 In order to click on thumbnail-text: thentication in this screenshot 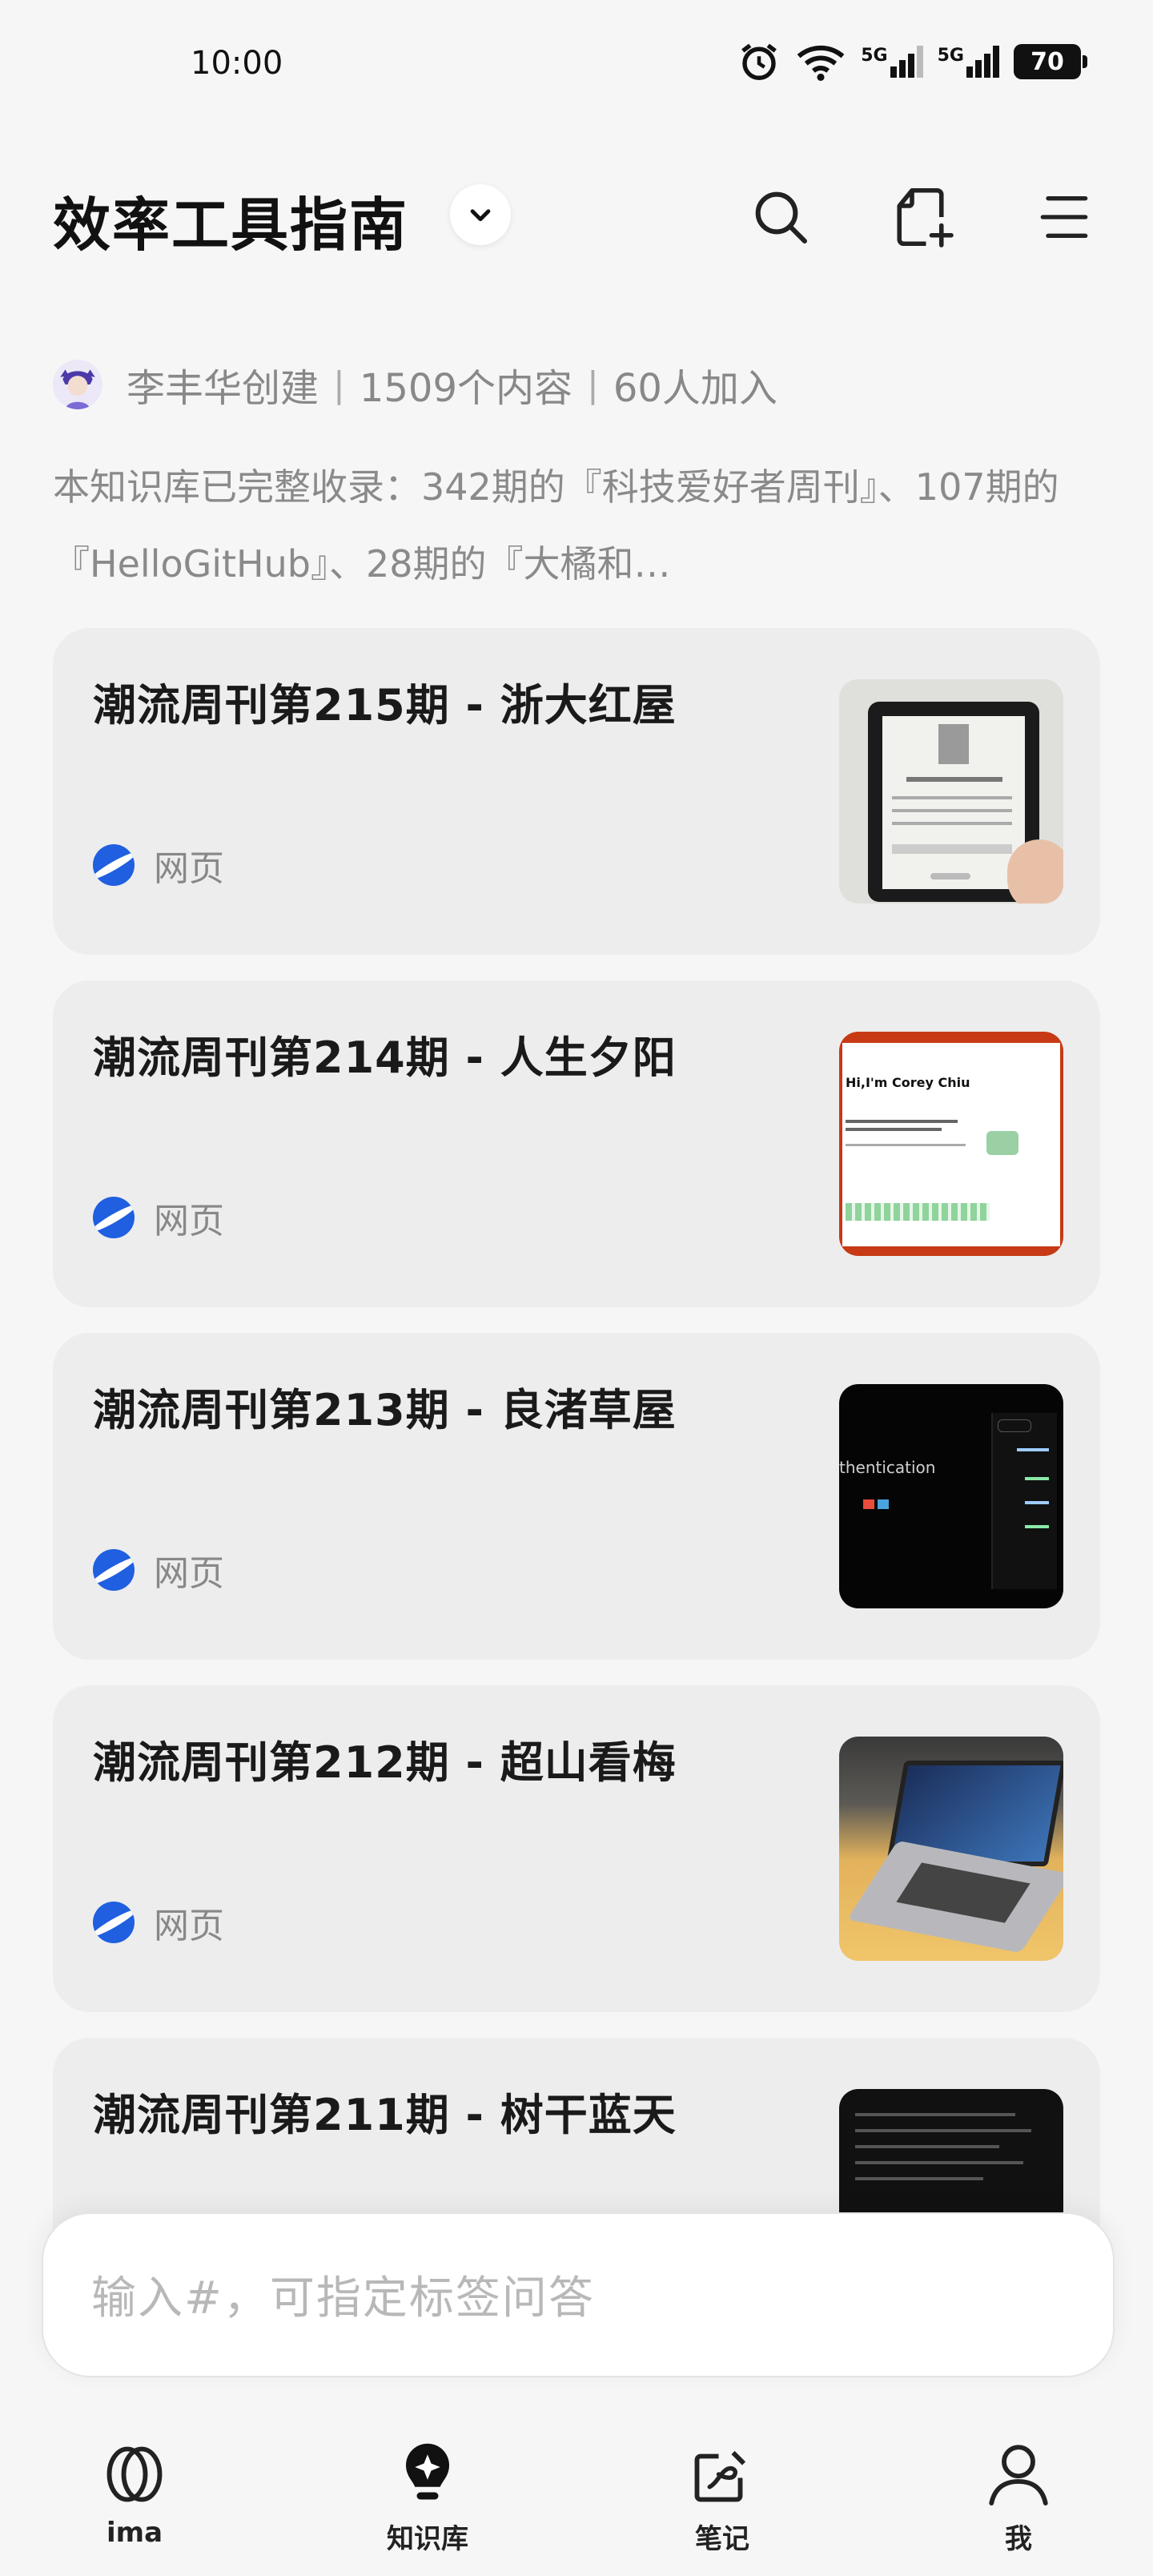, I will do `click(888, 1467)`.